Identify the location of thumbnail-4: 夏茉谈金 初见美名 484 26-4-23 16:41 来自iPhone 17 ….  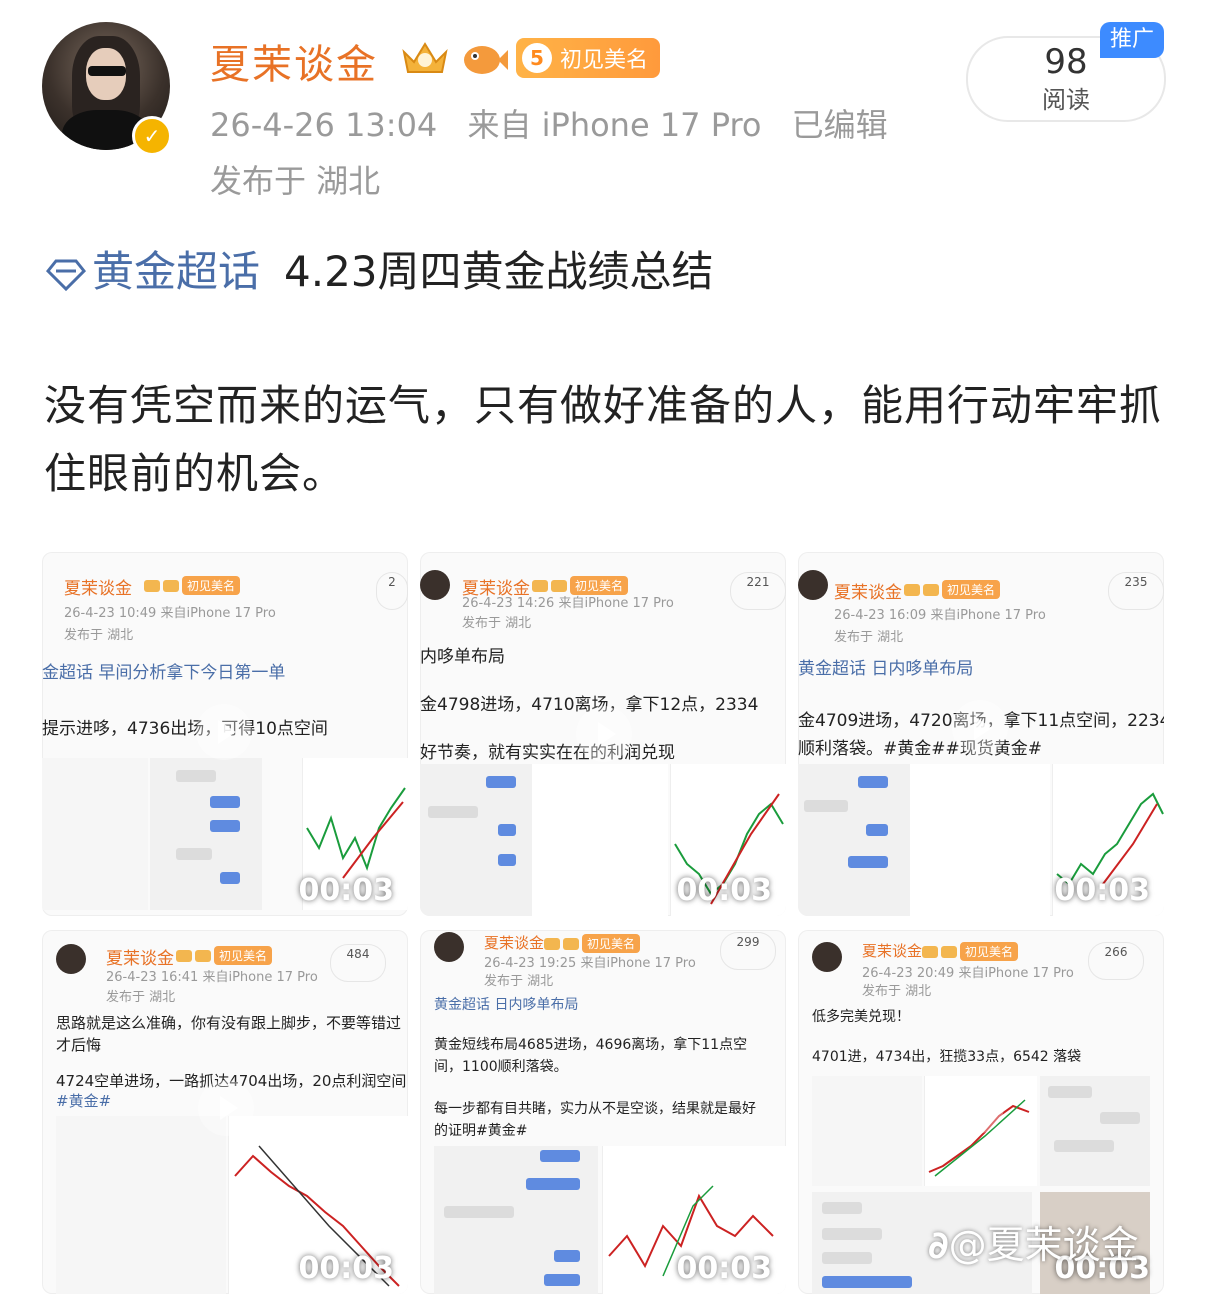
(225, 1112).